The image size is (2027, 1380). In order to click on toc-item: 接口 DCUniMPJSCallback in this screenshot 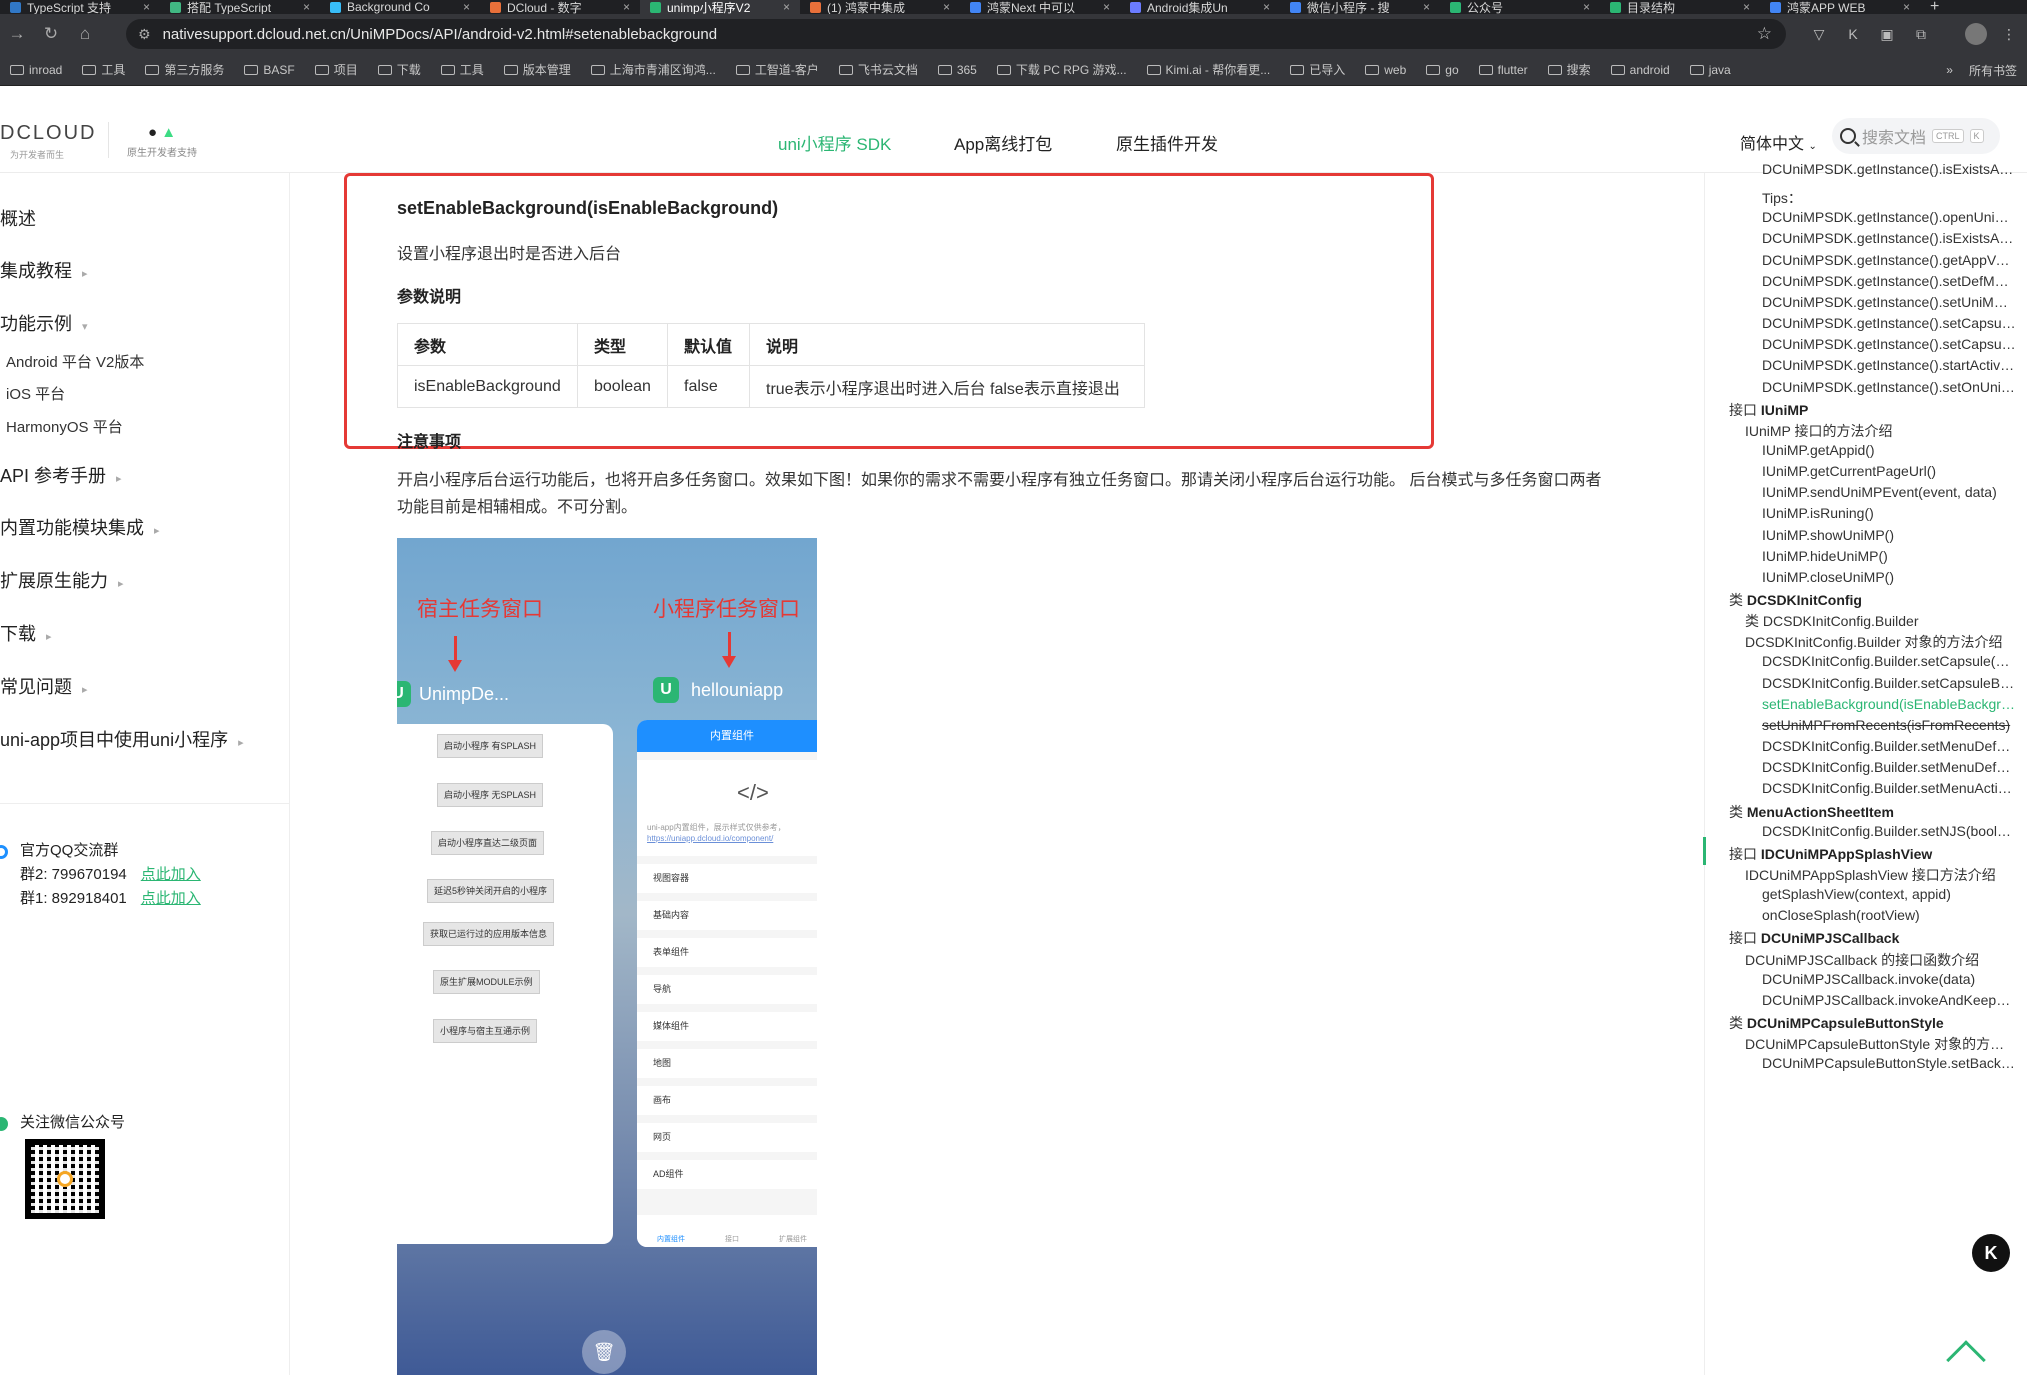, I will do `click(1874, 938)`.